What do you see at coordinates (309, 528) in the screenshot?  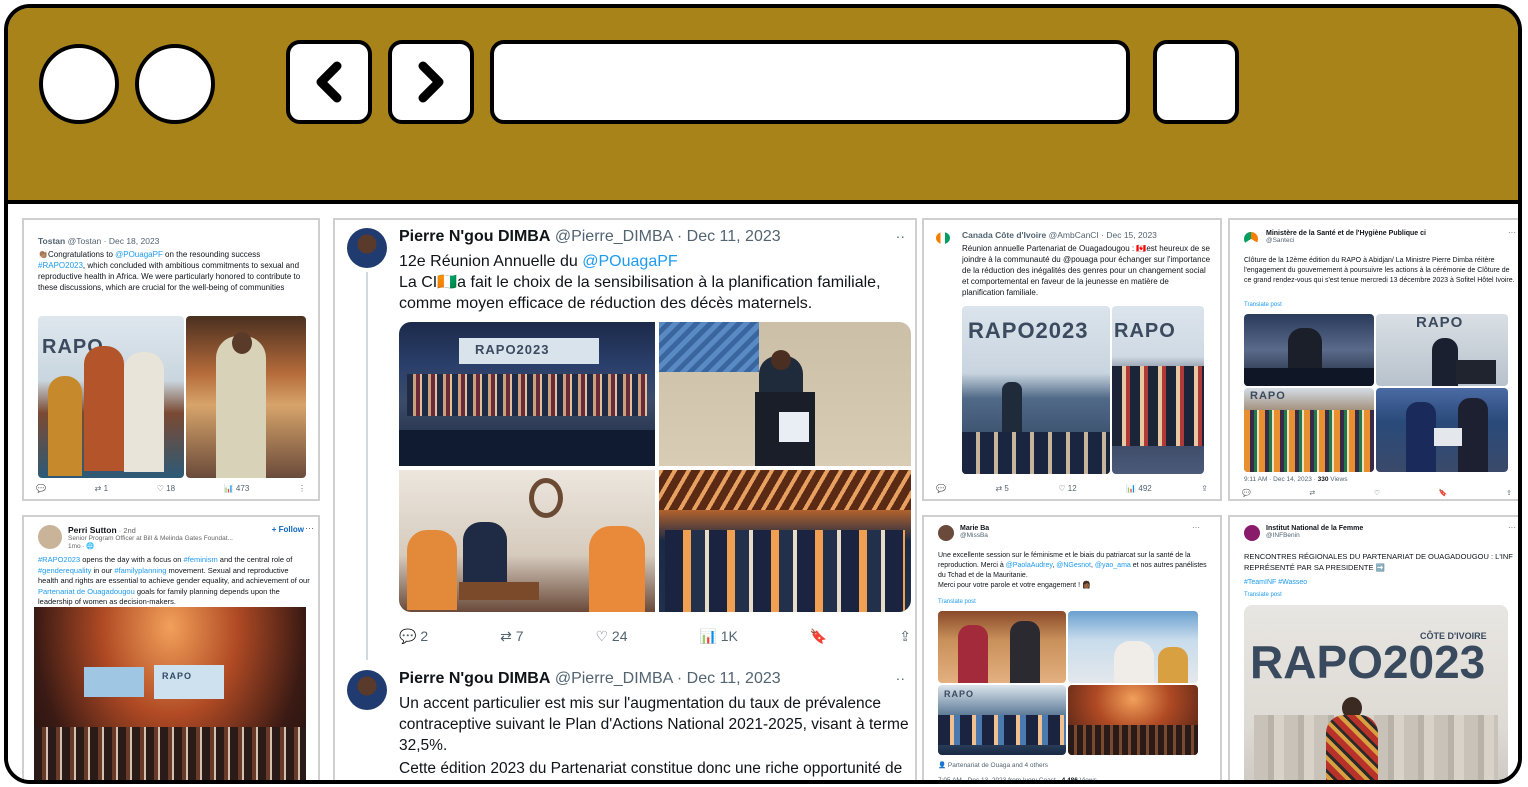 I see `more-icon: ⋯` at bounding box center [309, 528].